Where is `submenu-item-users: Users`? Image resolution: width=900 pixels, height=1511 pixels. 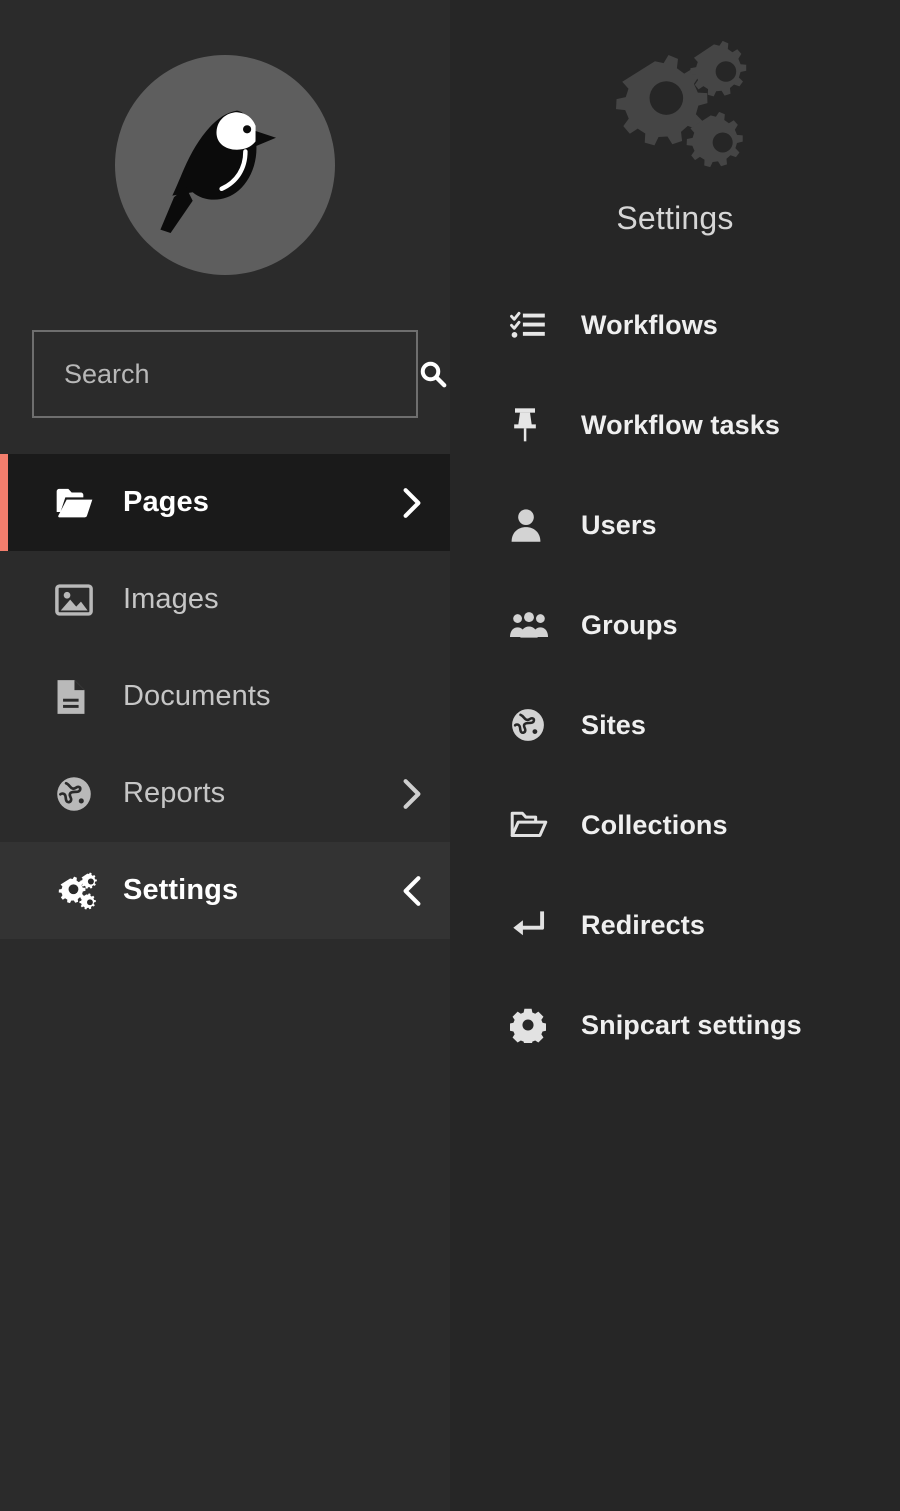
submenu-item-users: Users is located at coordinates (675, 525).